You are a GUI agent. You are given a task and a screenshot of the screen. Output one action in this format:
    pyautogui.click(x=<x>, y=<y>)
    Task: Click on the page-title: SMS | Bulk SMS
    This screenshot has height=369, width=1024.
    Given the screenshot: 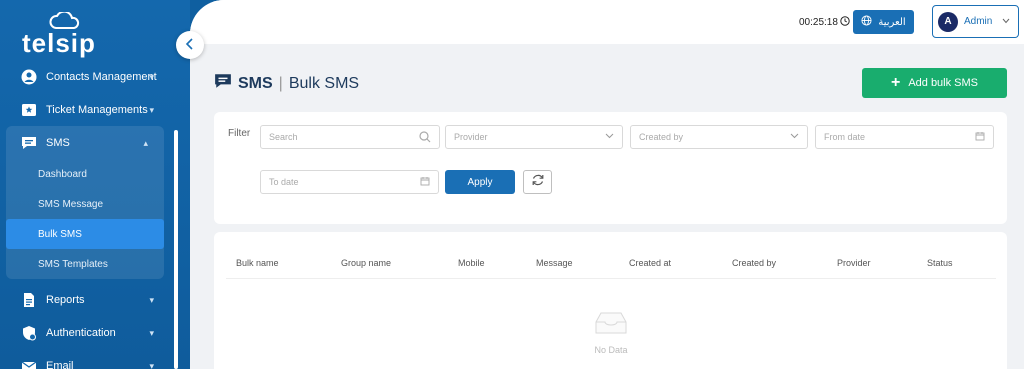 What is the action you would take?
    pyautogui.click(x=286, y=83)
    